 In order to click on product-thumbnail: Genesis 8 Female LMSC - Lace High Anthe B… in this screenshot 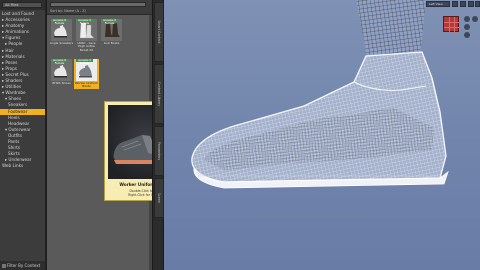, I will do `click(86, 35)`.